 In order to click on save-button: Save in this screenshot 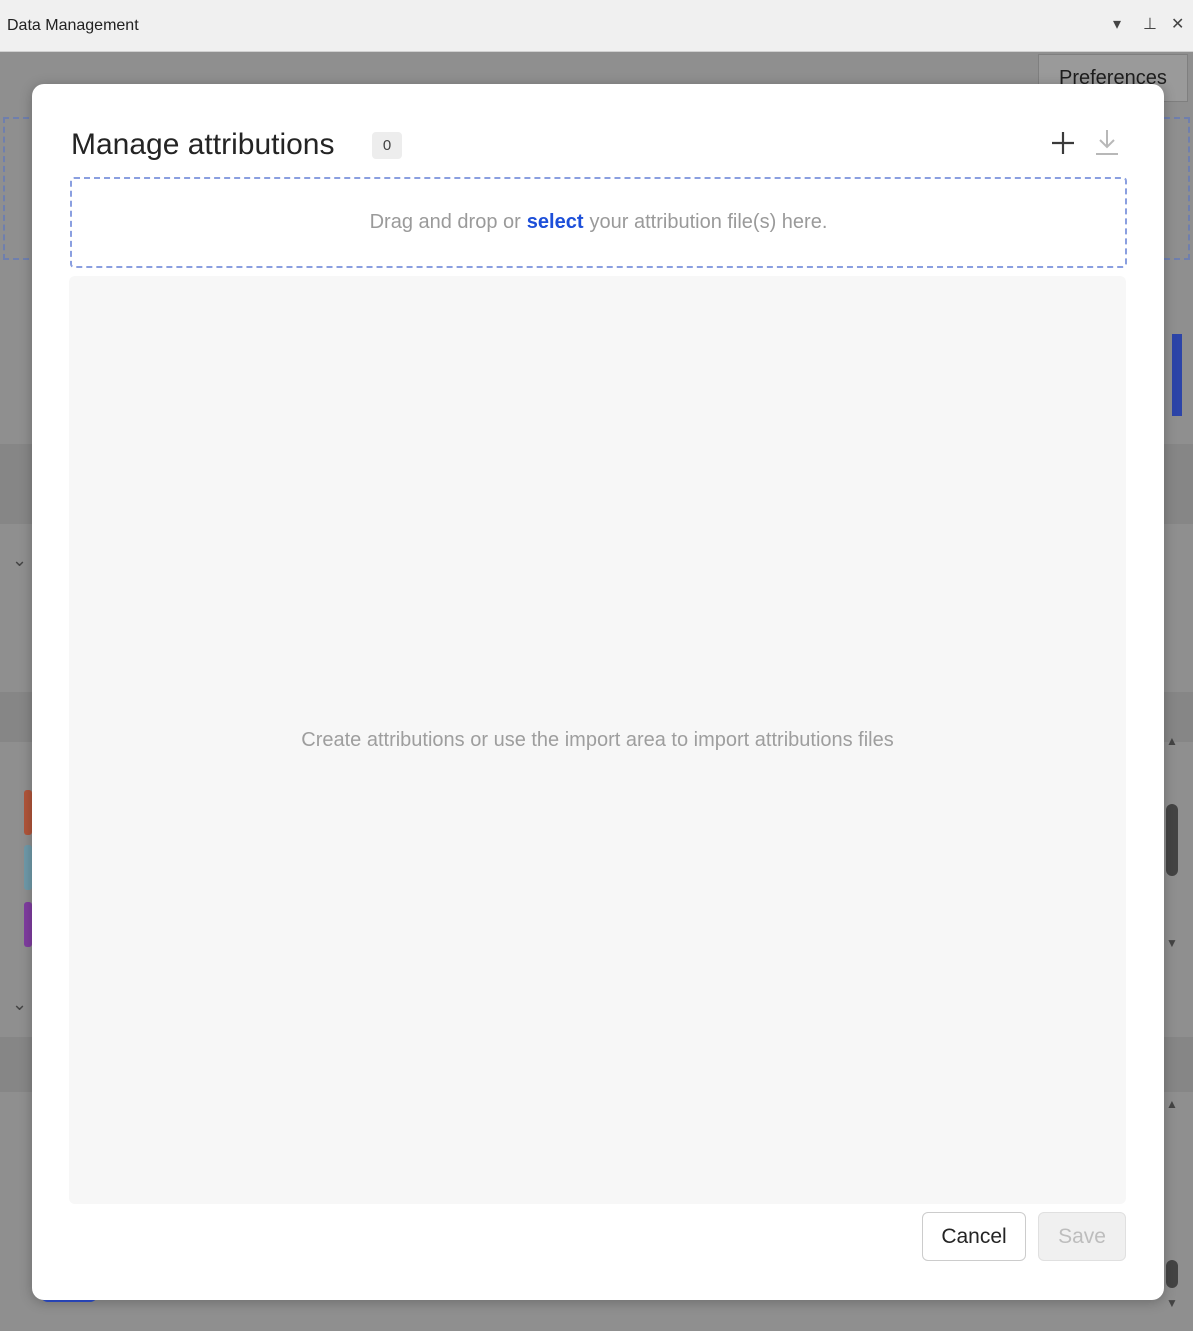, I will do `click(1082, 1236)`.